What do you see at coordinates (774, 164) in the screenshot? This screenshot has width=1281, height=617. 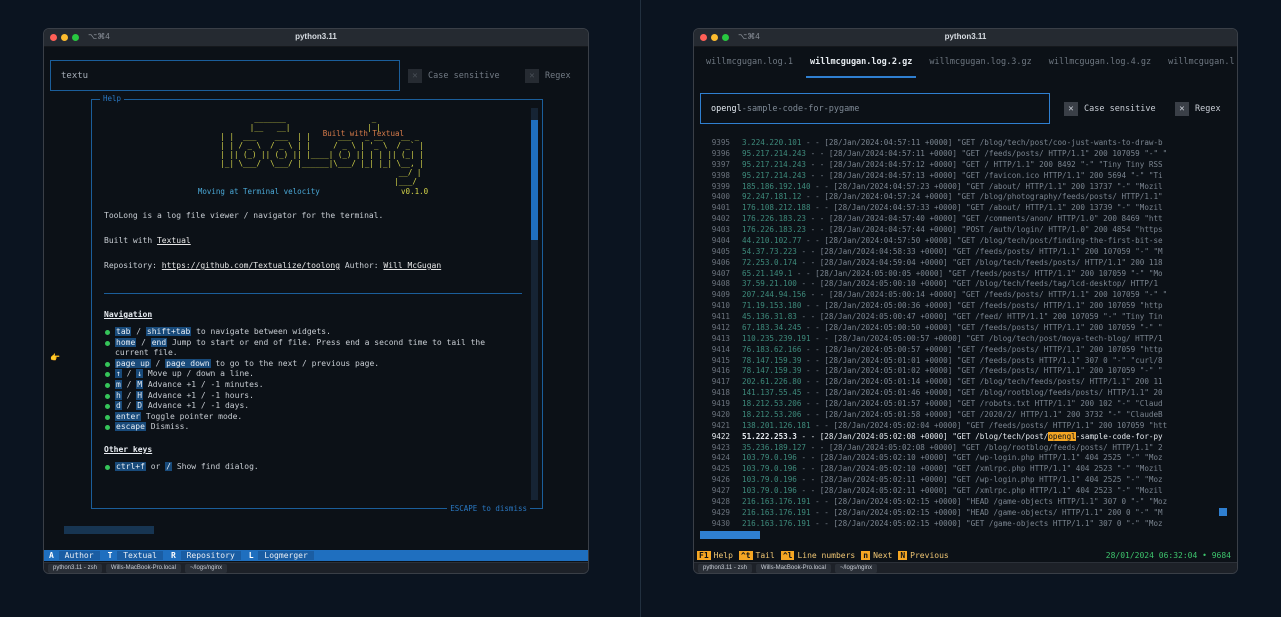 I see `log-ip: 95.217.214.243` at bounding box center [774, 164].